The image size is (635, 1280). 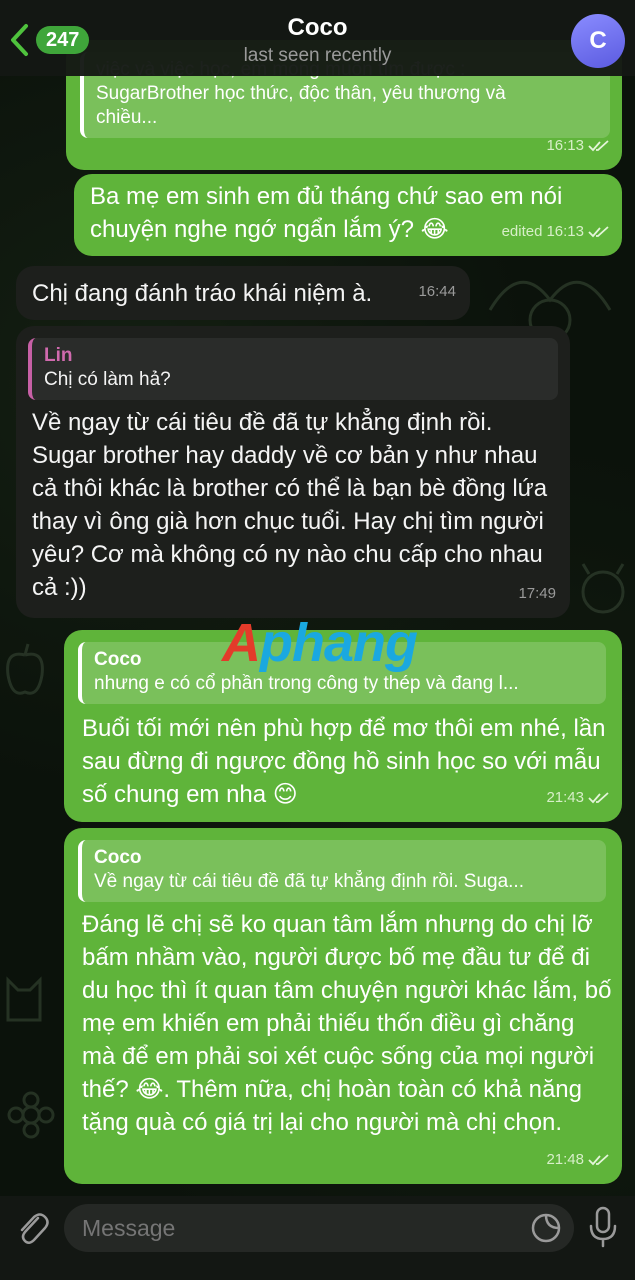 What do you see at coordinates (202, 293) in the screenshot?
I see `message-text: Chị đang đánh tráo khái niệm à.` at bounding box center [202, 293].